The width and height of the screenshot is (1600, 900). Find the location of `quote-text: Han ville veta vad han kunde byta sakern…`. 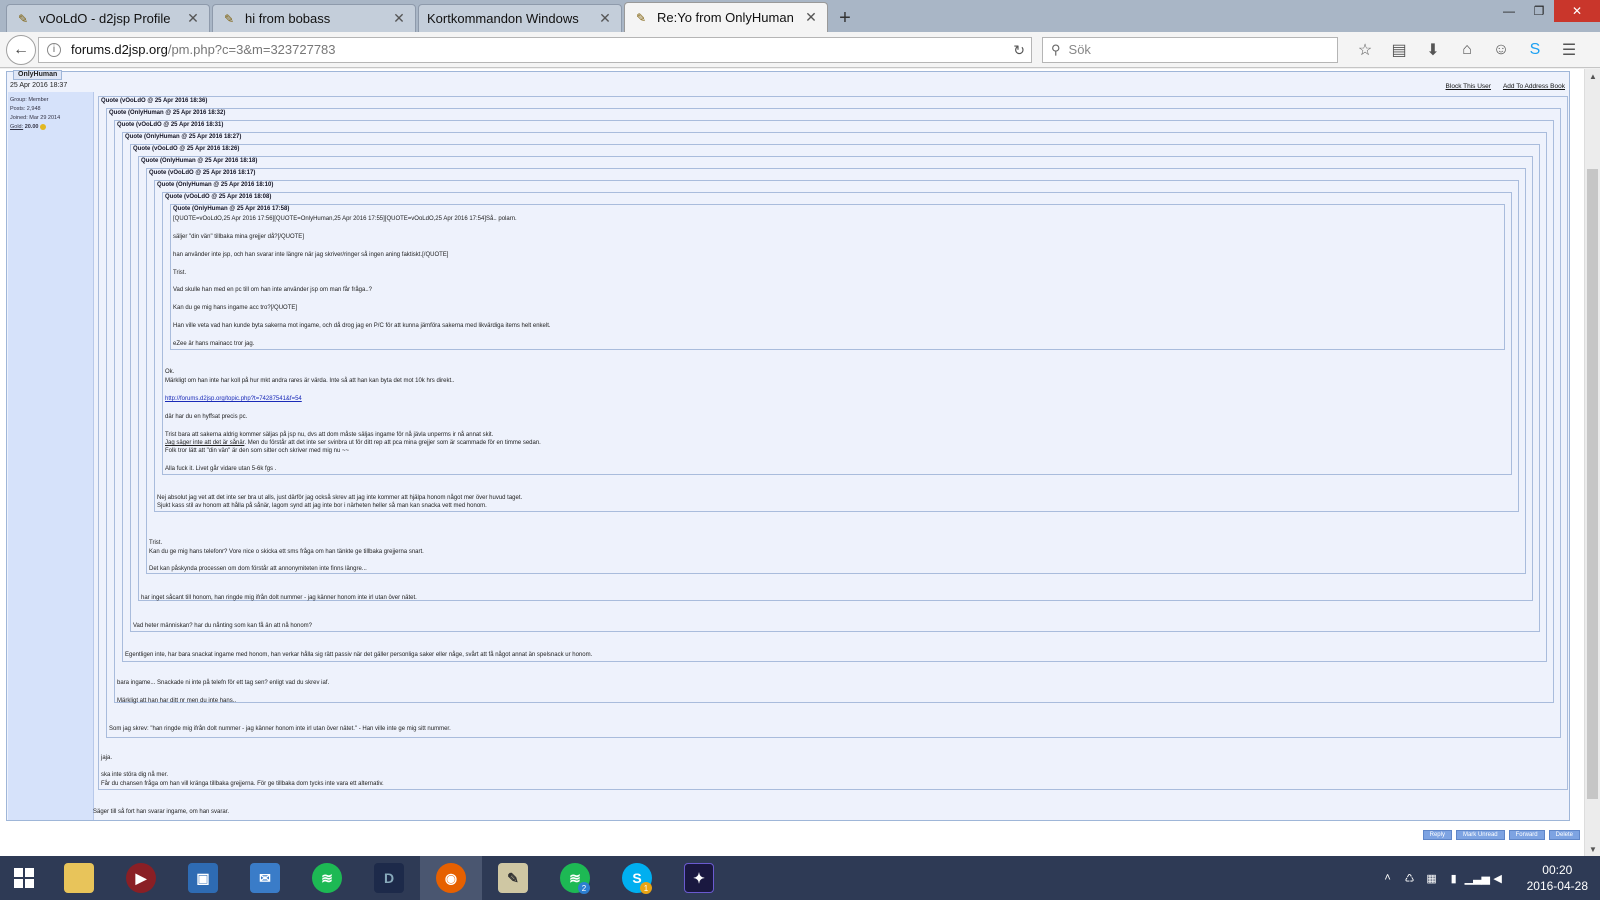

quote-text: Han ville veta vad han kunde byta sakern… is located at coordinates (362, 326).